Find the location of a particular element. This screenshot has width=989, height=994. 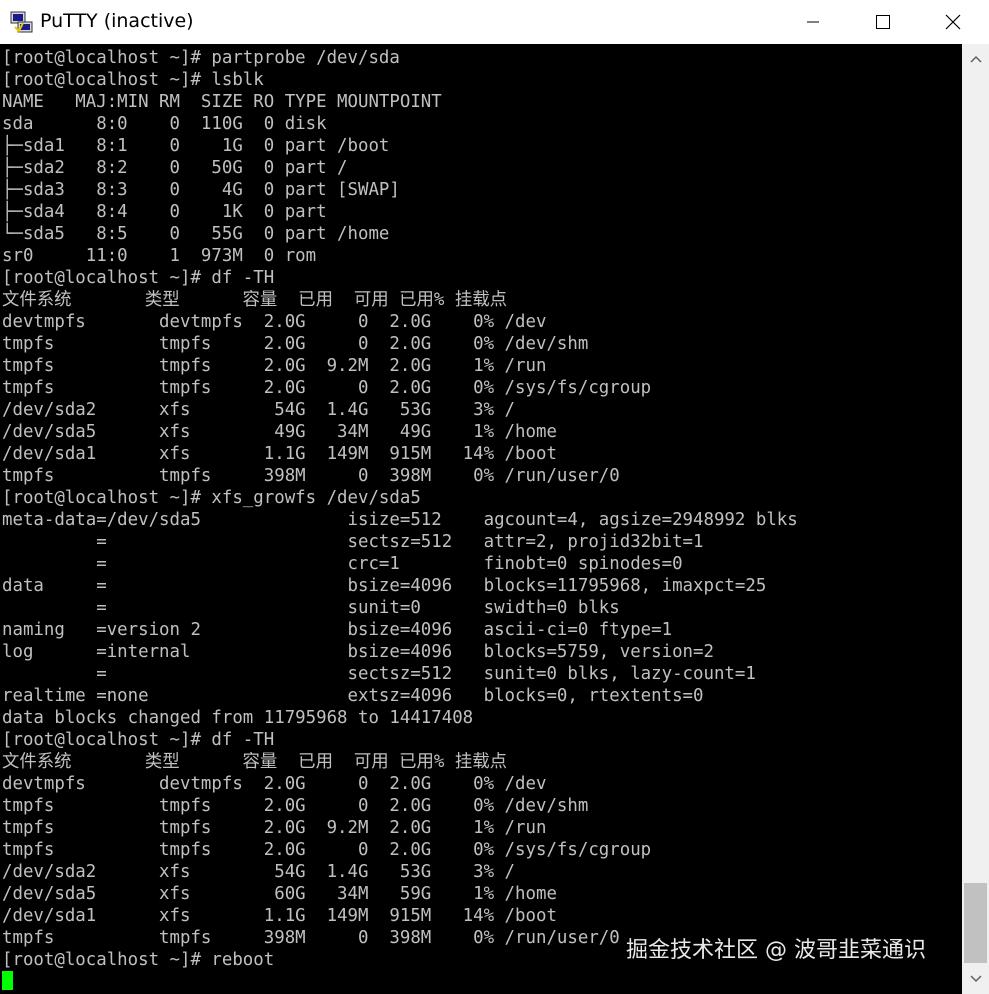

terminal-line: = sectsz=512 sunit=0 blks, lazy-count=1 is located at coordinates (379, 674).